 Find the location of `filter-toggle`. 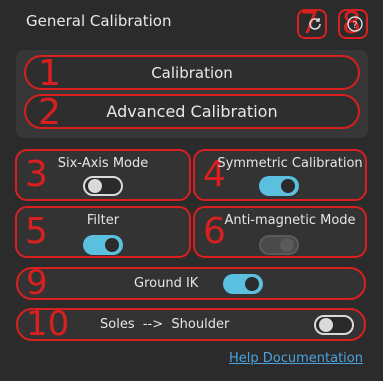

filter-toggle is located at coordinates (103, 245).